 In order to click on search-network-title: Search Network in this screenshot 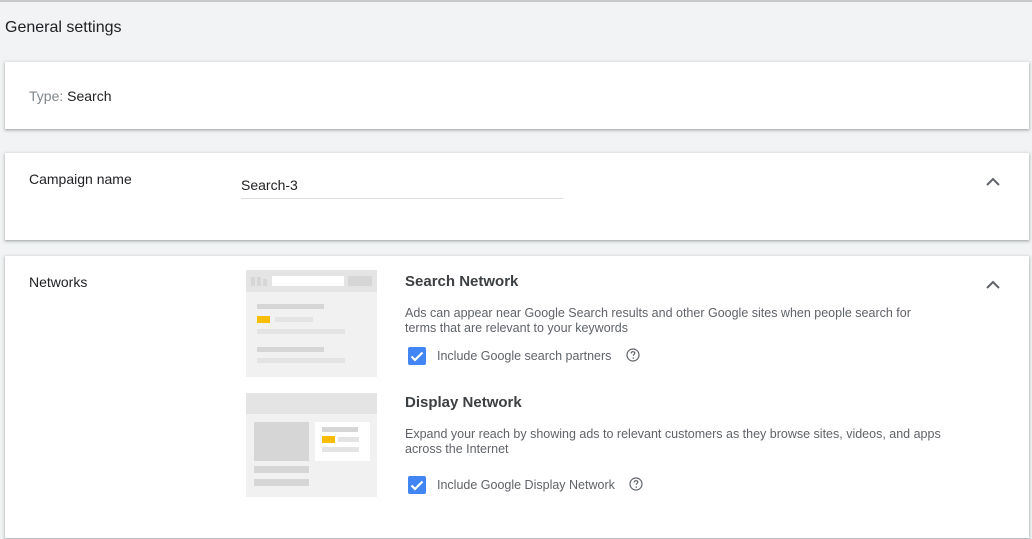, I will do `click(462, 281)`.